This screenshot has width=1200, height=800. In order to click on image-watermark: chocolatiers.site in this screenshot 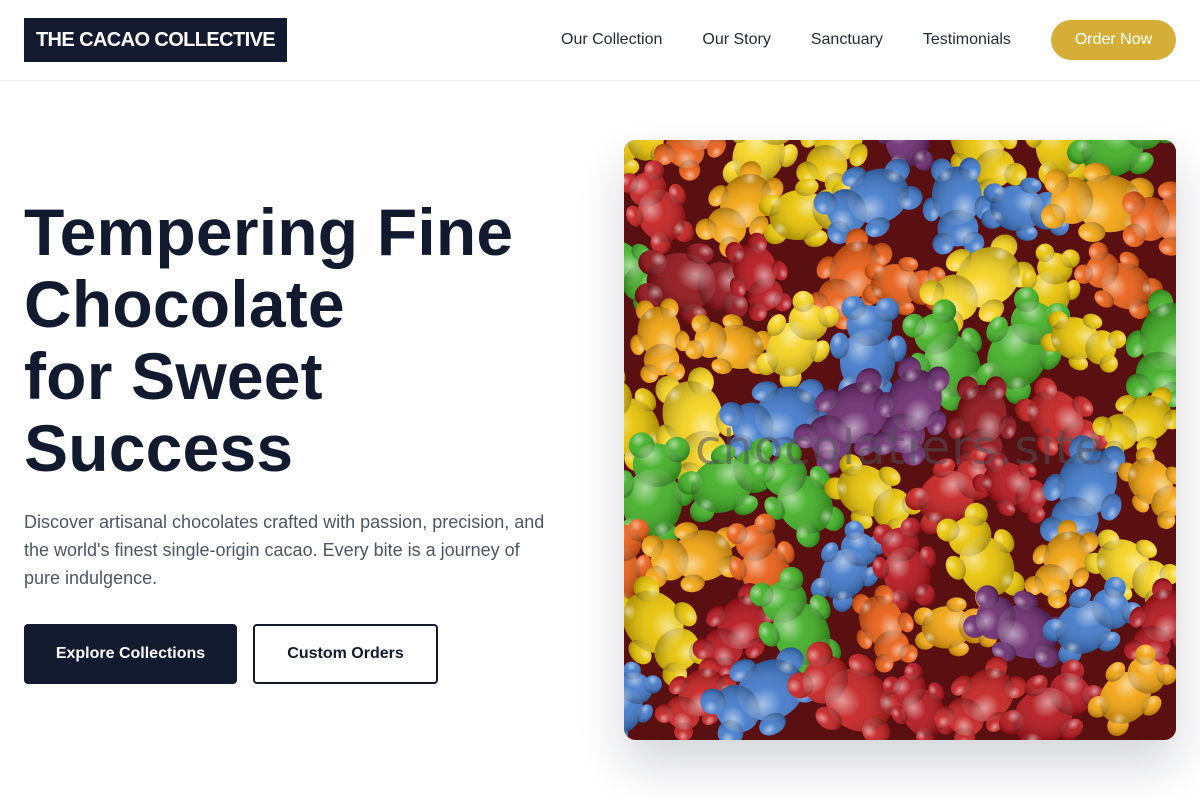, I will do `click(900, 448)`.